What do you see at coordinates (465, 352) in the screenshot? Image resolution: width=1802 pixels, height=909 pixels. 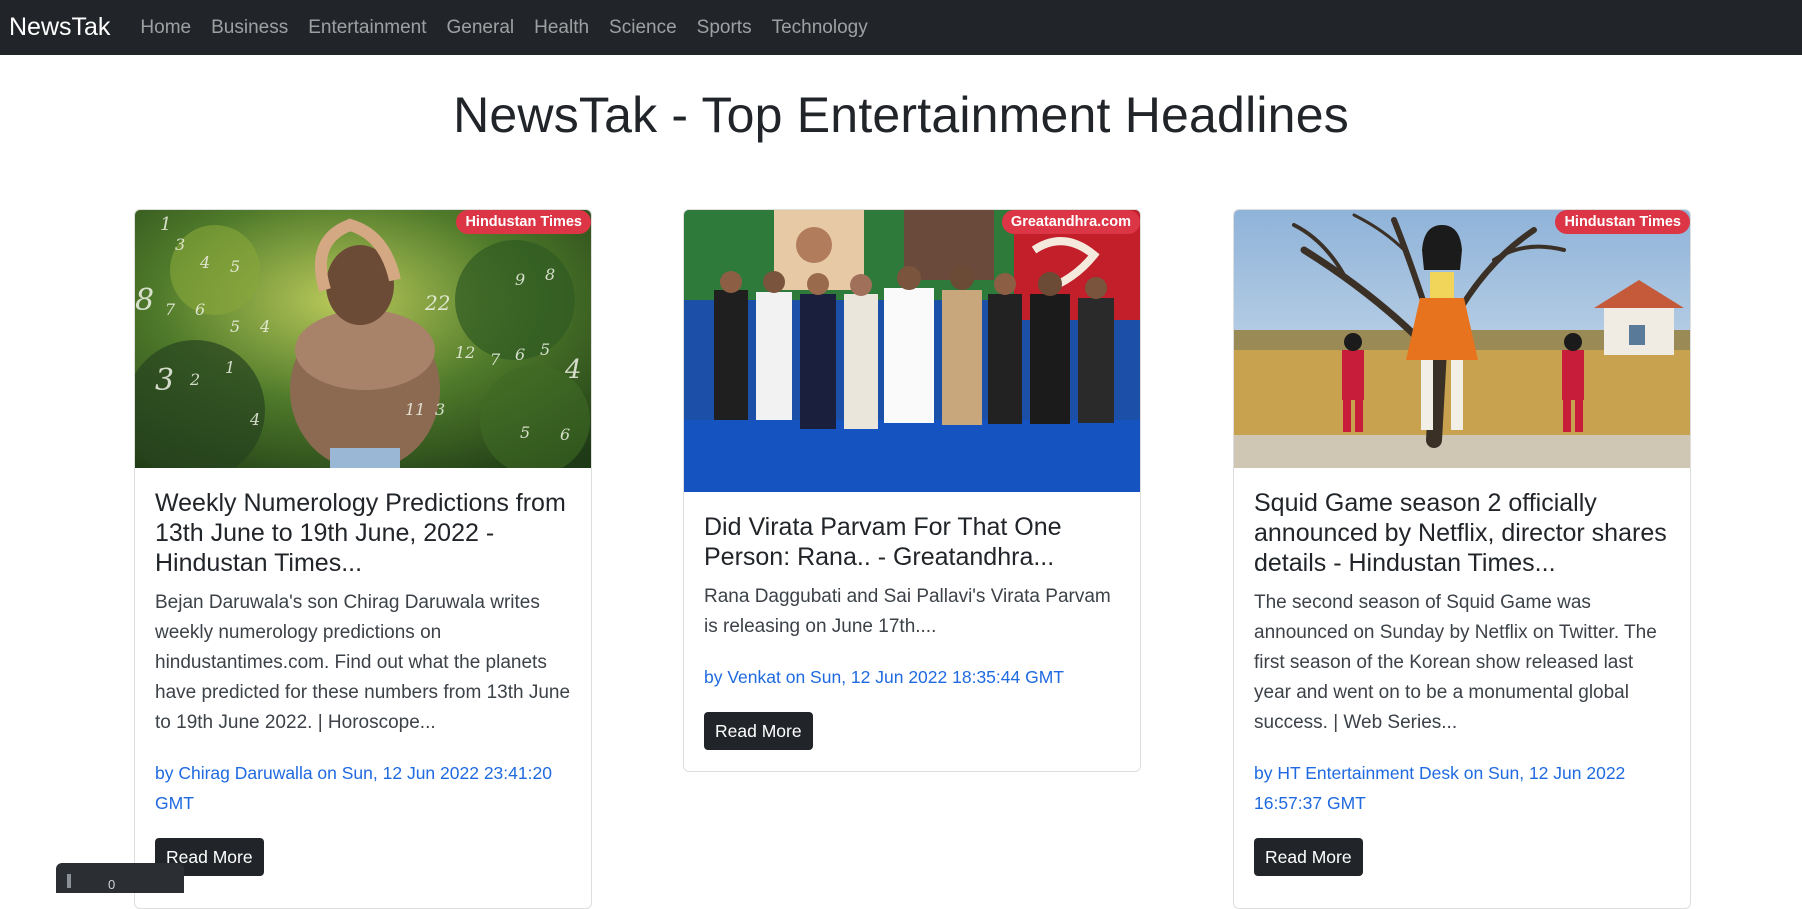 I see `svg-text: 12` at bounding box center [465, 352].